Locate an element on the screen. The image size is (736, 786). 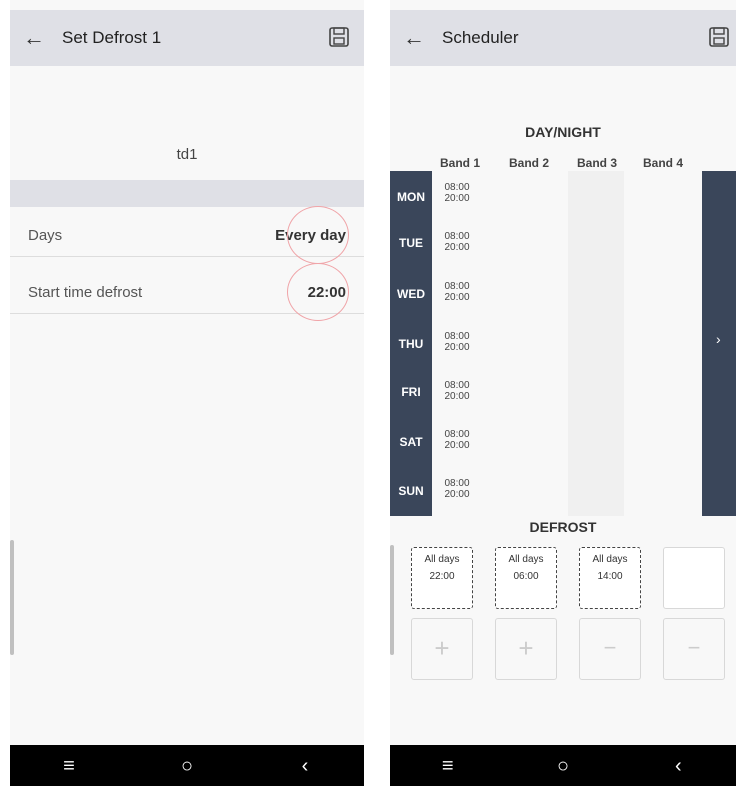
defrost-time: 22:00 is located at coordinates (442, 576).